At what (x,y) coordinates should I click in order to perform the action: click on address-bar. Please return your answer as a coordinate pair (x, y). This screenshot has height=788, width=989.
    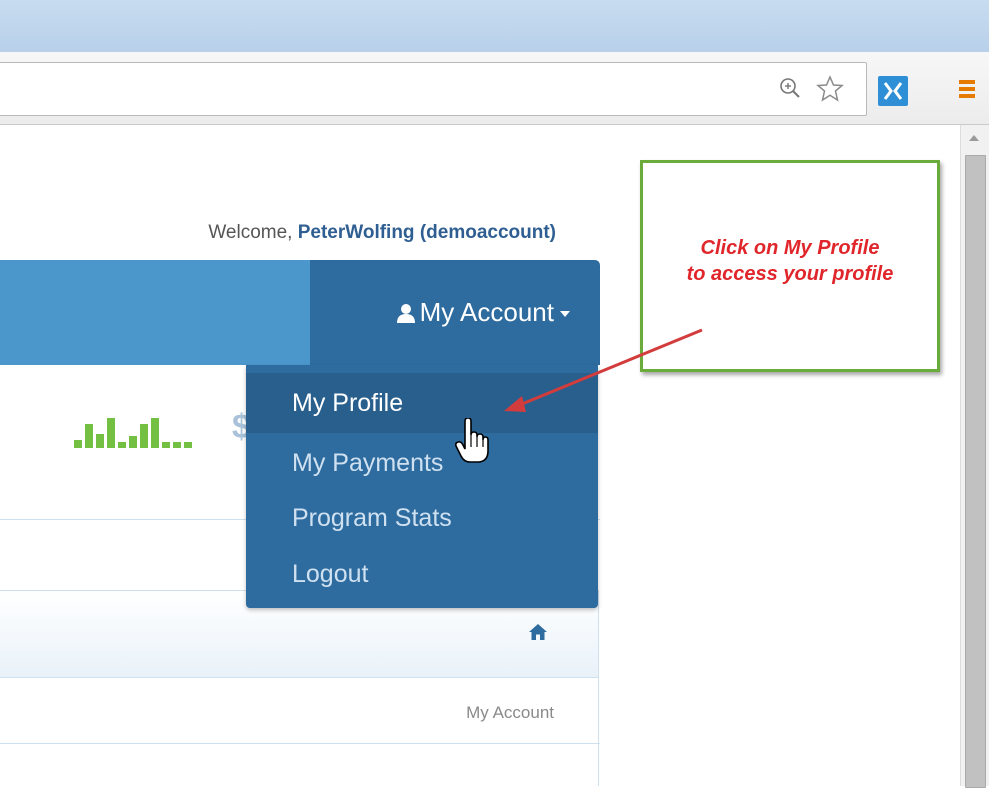
    Looking at the image, I should click on (433, 89).